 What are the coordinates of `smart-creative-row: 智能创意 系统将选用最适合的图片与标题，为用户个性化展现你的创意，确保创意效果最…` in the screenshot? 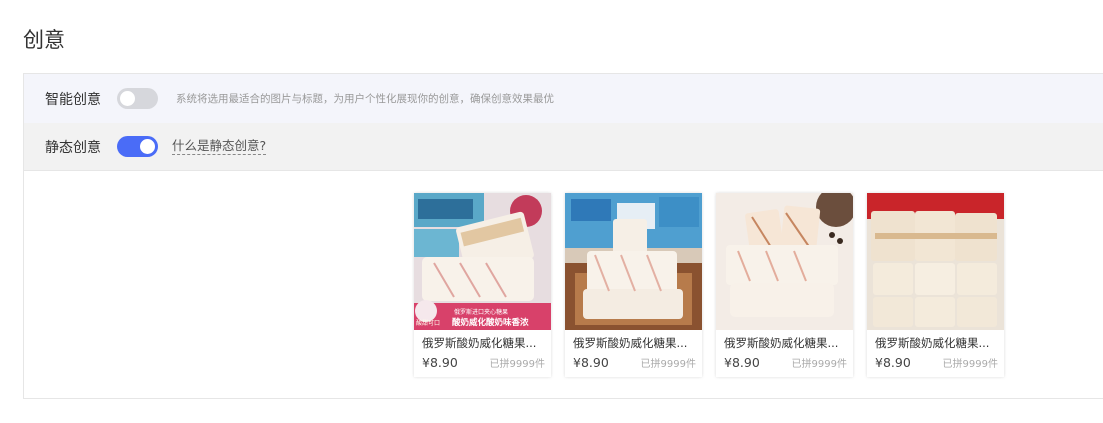 It's located at (563, 98).